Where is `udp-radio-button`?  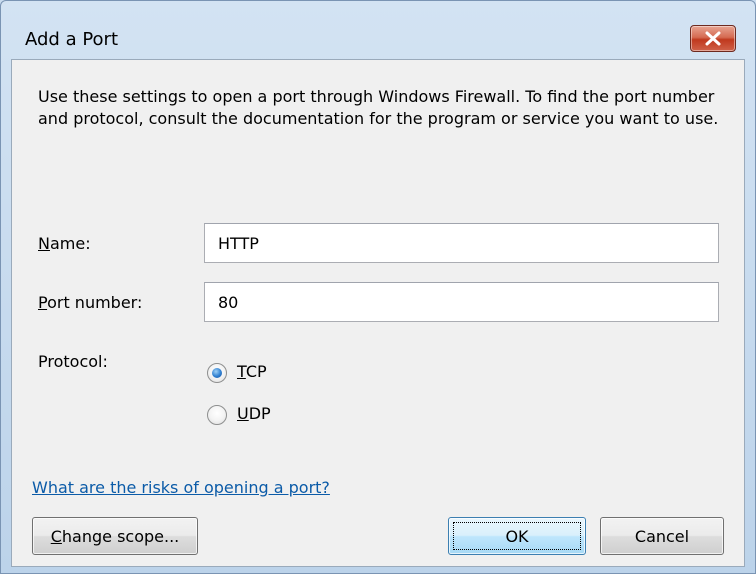 udp-radio-button is located at coordinates (217, 415).